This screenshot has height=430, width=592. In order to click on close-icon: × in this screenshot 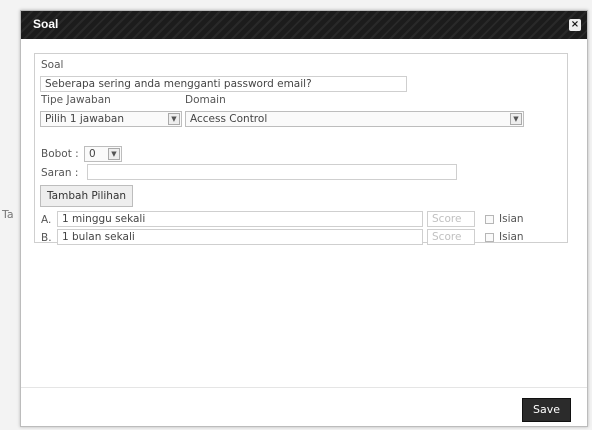, I will do `click(575, 25)`.